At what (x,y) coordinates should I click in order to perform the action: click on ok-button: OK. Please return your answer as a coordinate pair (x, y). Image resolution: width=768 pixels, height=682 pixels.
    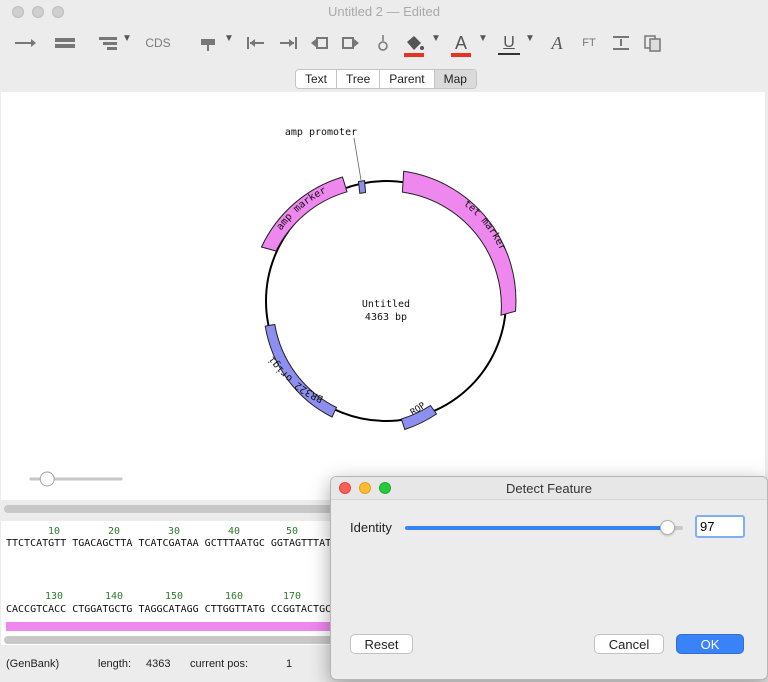
    Looking at the image, I should click on (710, 644).